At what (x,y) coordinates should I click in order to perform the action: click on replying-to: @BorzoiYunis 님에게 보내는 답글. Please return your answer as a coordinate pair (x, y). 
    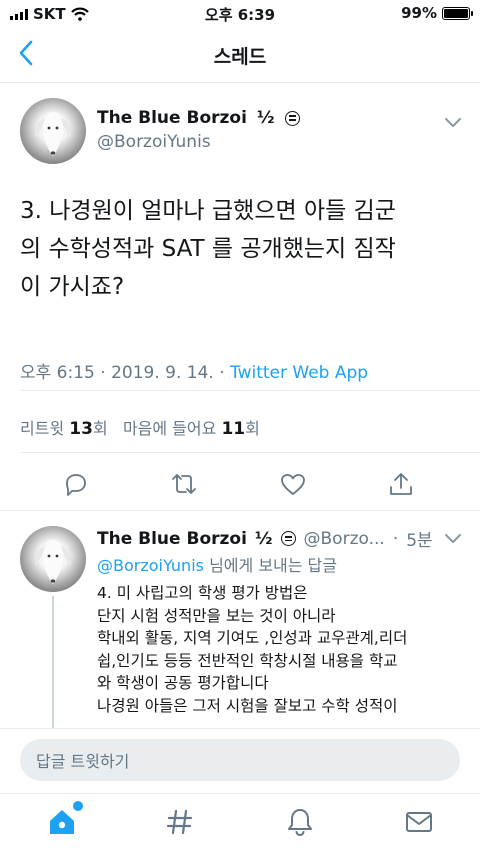
    Looking at the image, I should click on (217, 564).